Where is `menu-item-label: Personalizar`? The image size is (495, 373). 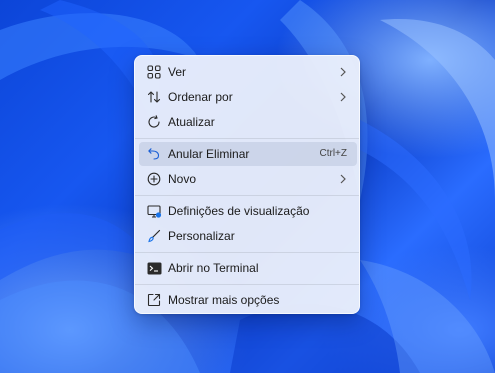 menu-item-label: Personalizar is located at coordinates (201, 236).